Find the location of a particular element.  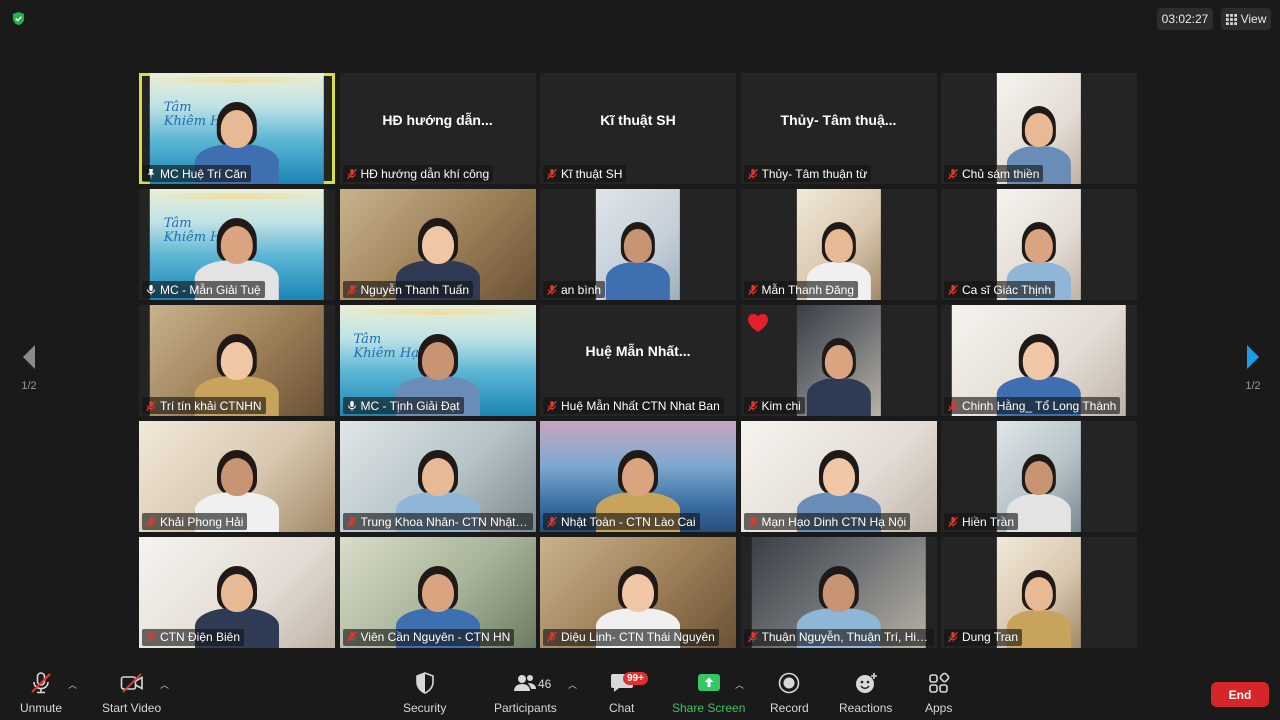

participant-name-label: MC - Mẫn Giải Tuệ is located at coordinates (203, 290).